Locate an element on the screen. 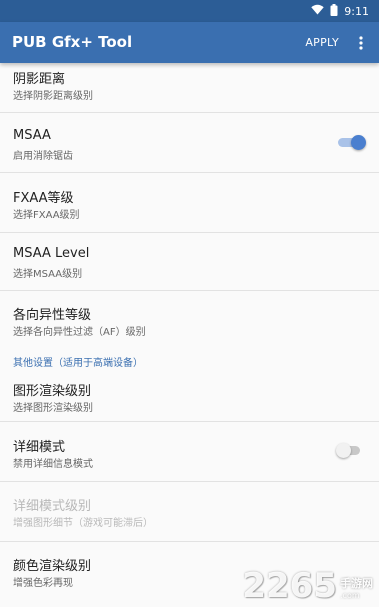 The image size is (379, 607). wifi-icon is located at coordinates (317, 11).